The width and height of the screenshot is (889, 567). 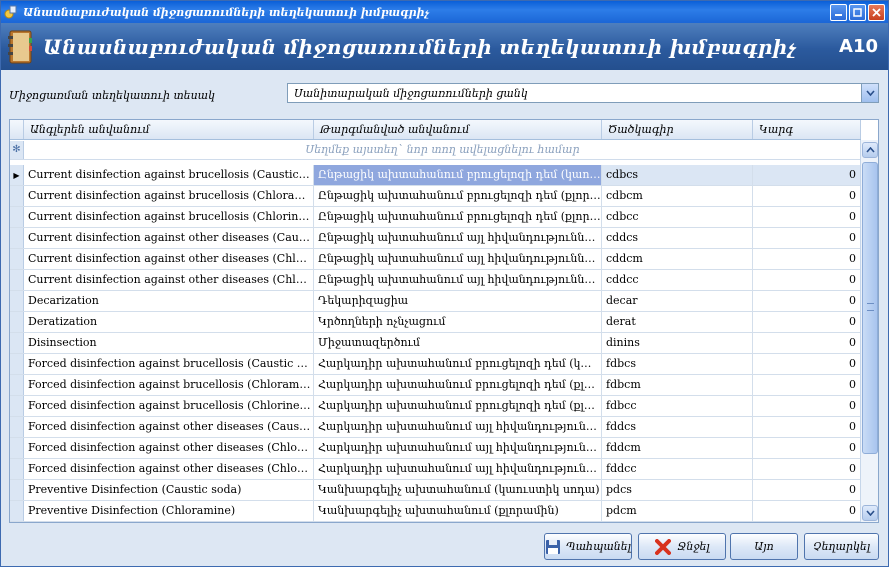 I want to click on scroll-down-button, so click(x=870, y=513).